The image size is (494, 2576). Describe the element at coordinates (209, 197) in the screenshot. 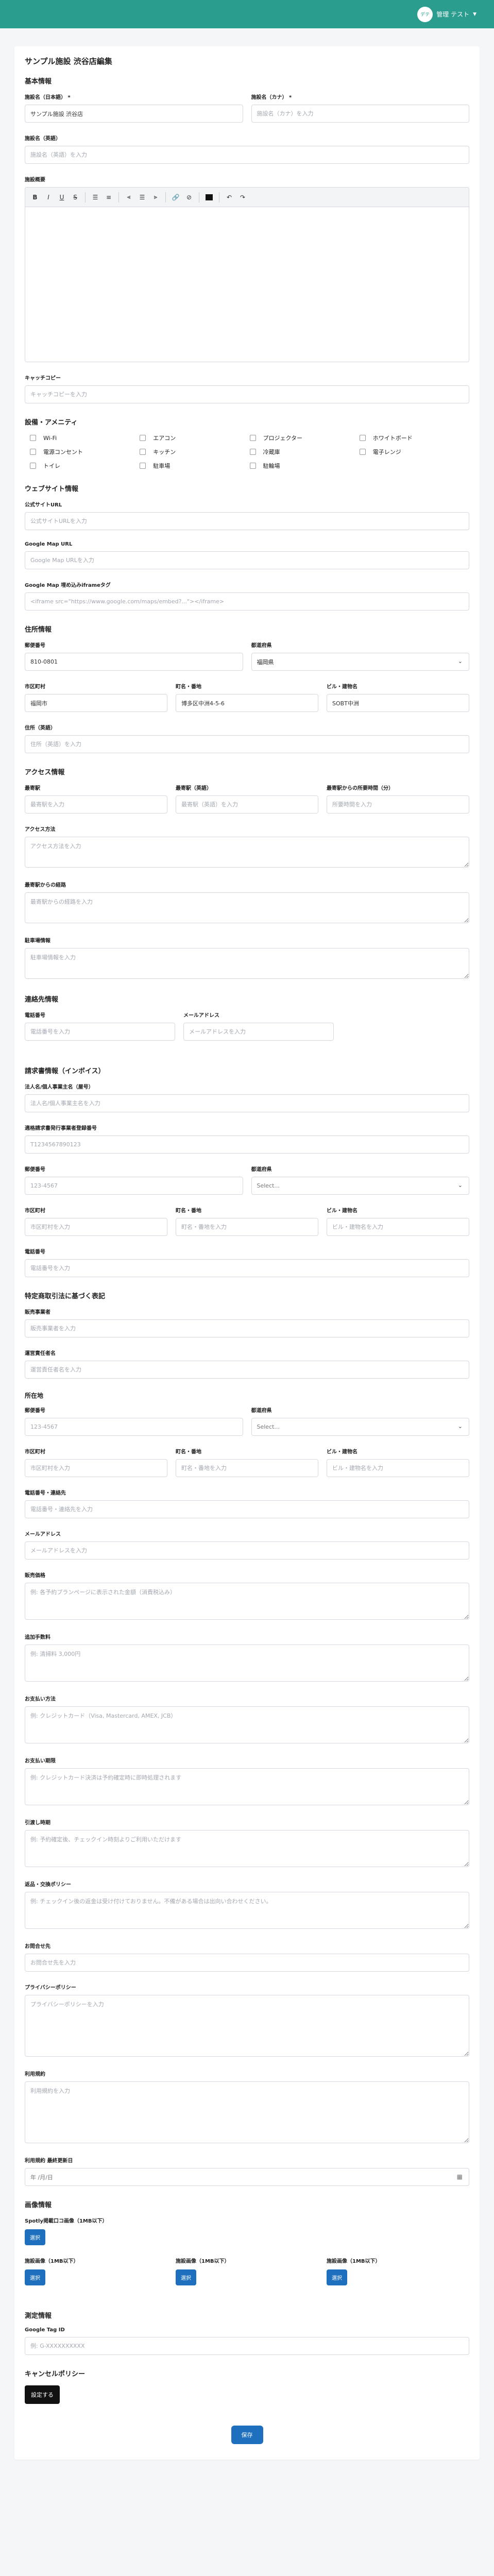

I see `text-color-icon` at that location.